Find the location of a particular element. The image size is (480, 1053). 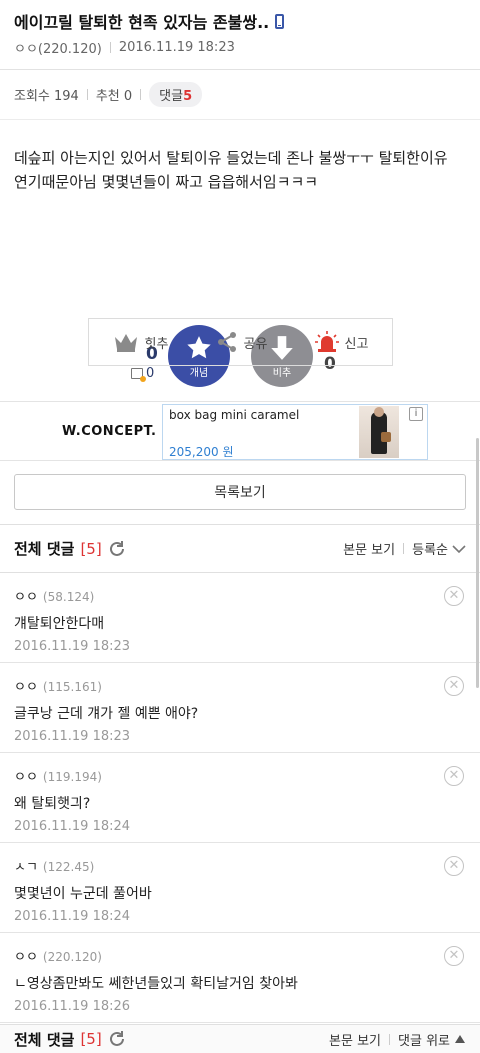

comment-author: ㅅㄱ is located at coordinates (26, 867).